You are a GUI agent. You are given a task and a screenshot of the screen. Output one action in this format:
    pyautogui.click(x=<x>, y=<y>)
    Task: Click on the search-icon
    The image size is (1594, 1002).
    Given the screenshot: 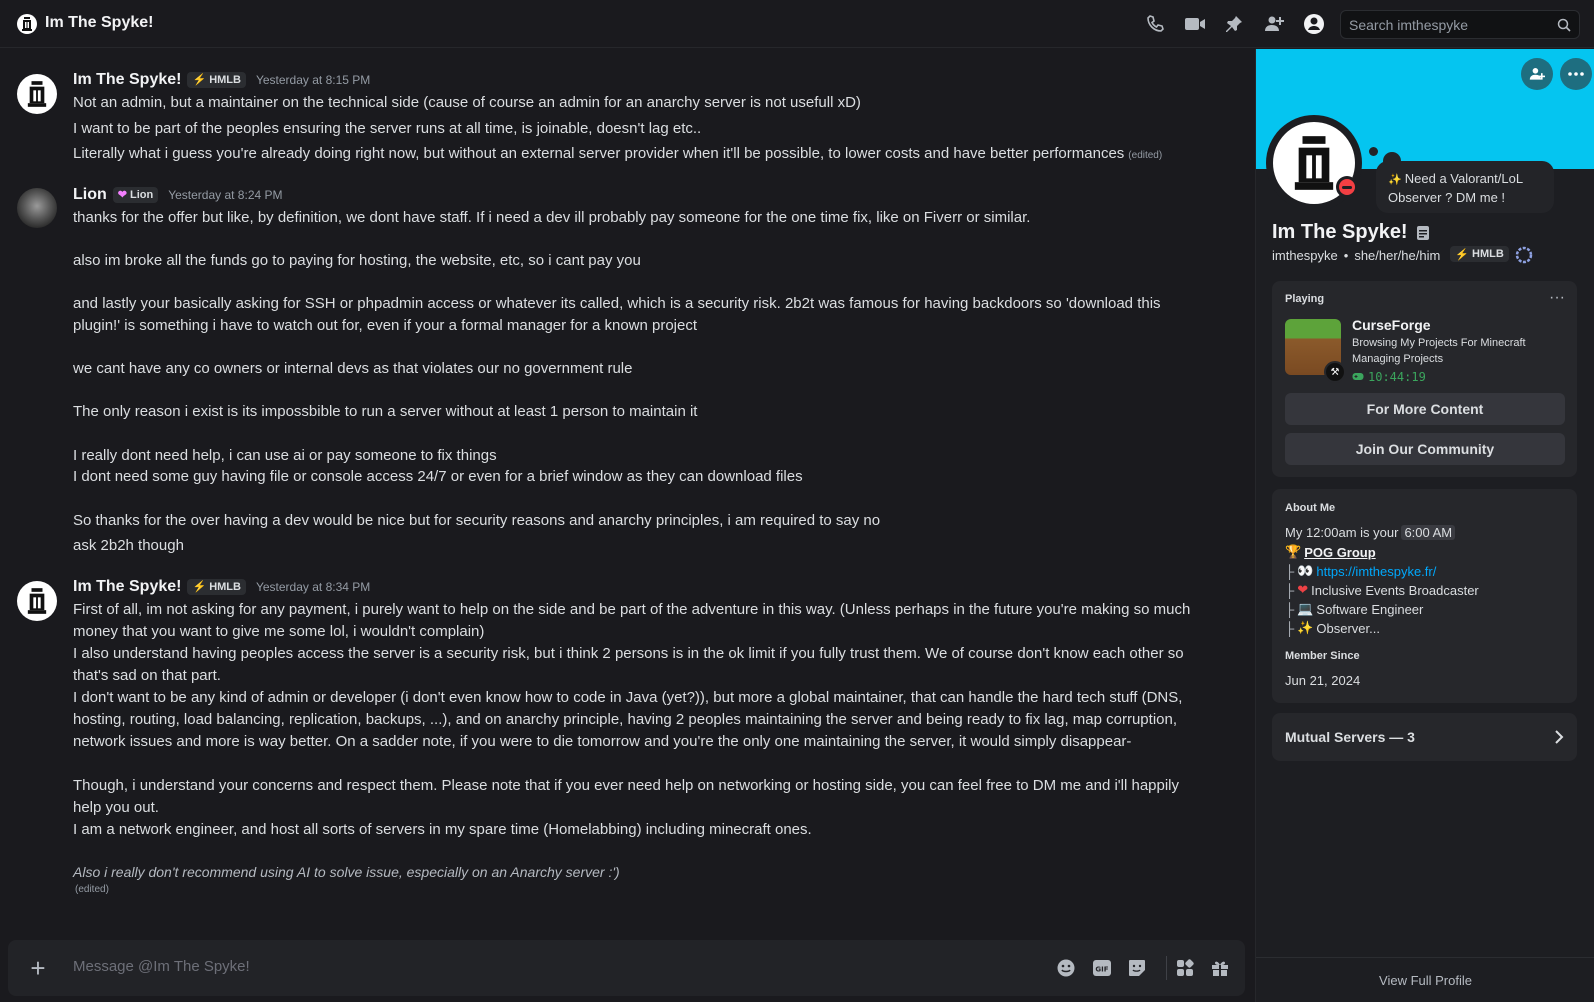 What is the action you would take?
    pyautogui.click(x=1564, y=25)
    